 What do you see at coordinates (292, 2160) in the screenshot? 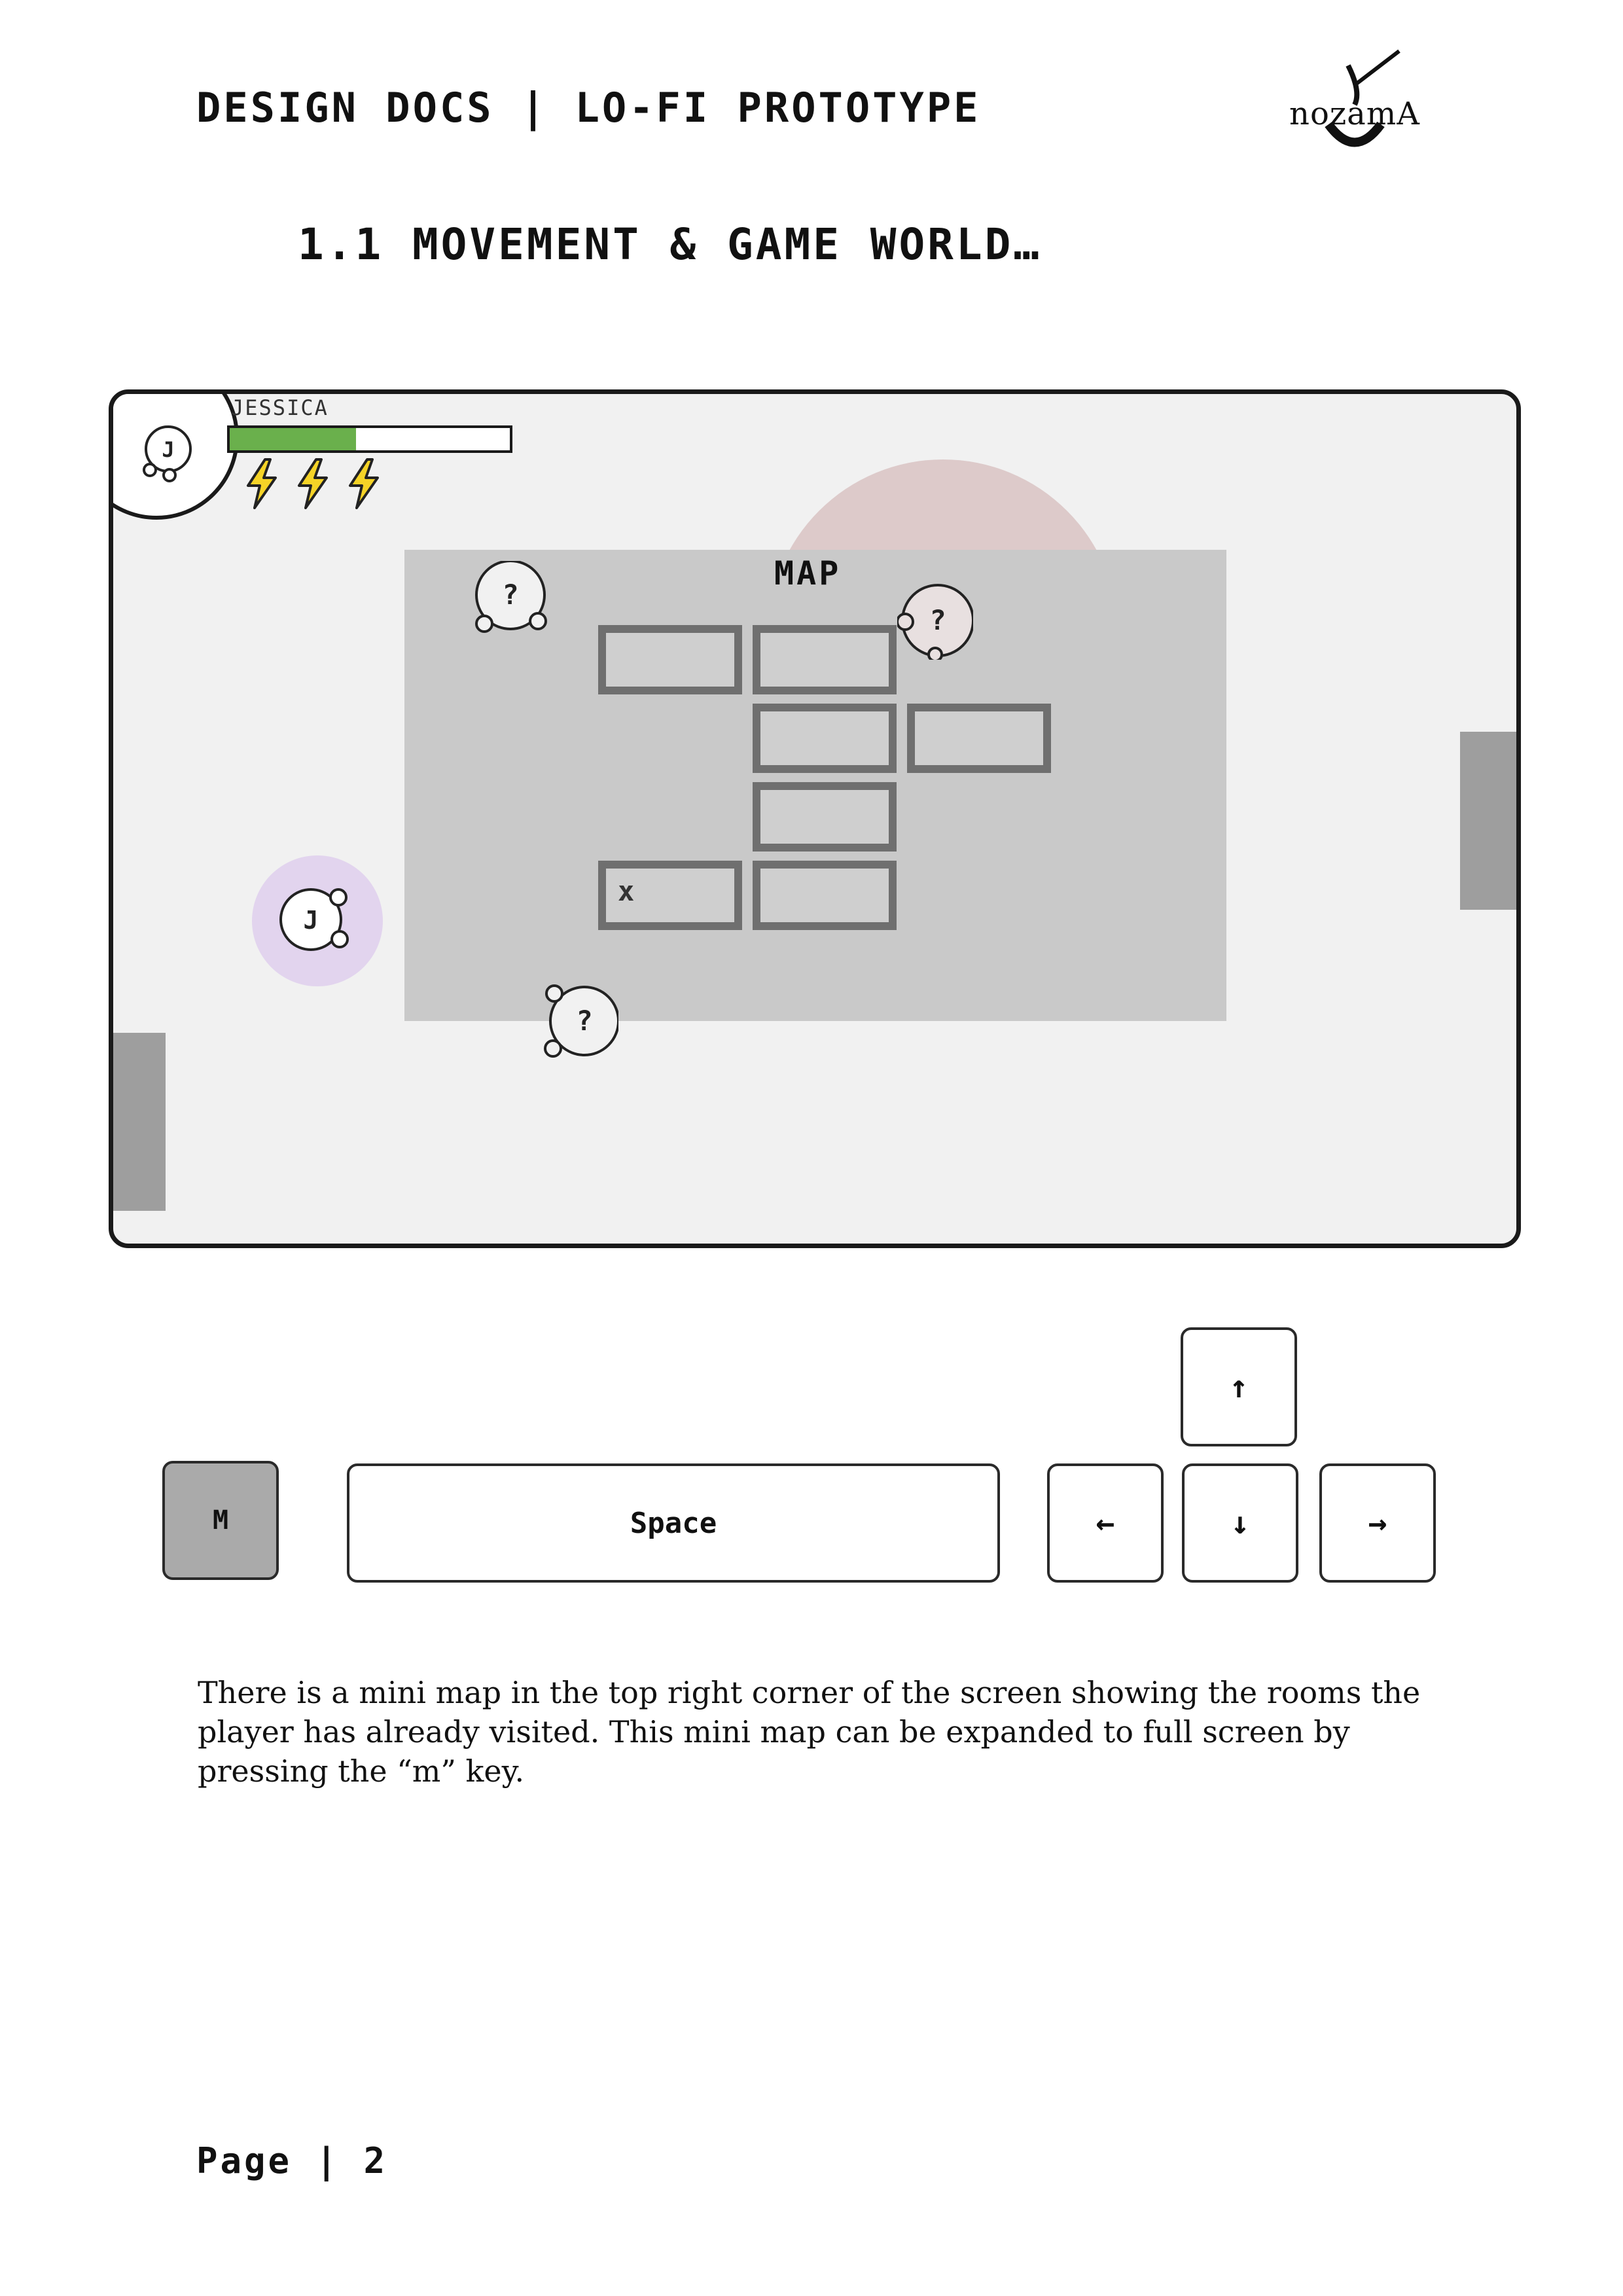
I see `page-number: Page | 2` at bounding box center [292, 2160].